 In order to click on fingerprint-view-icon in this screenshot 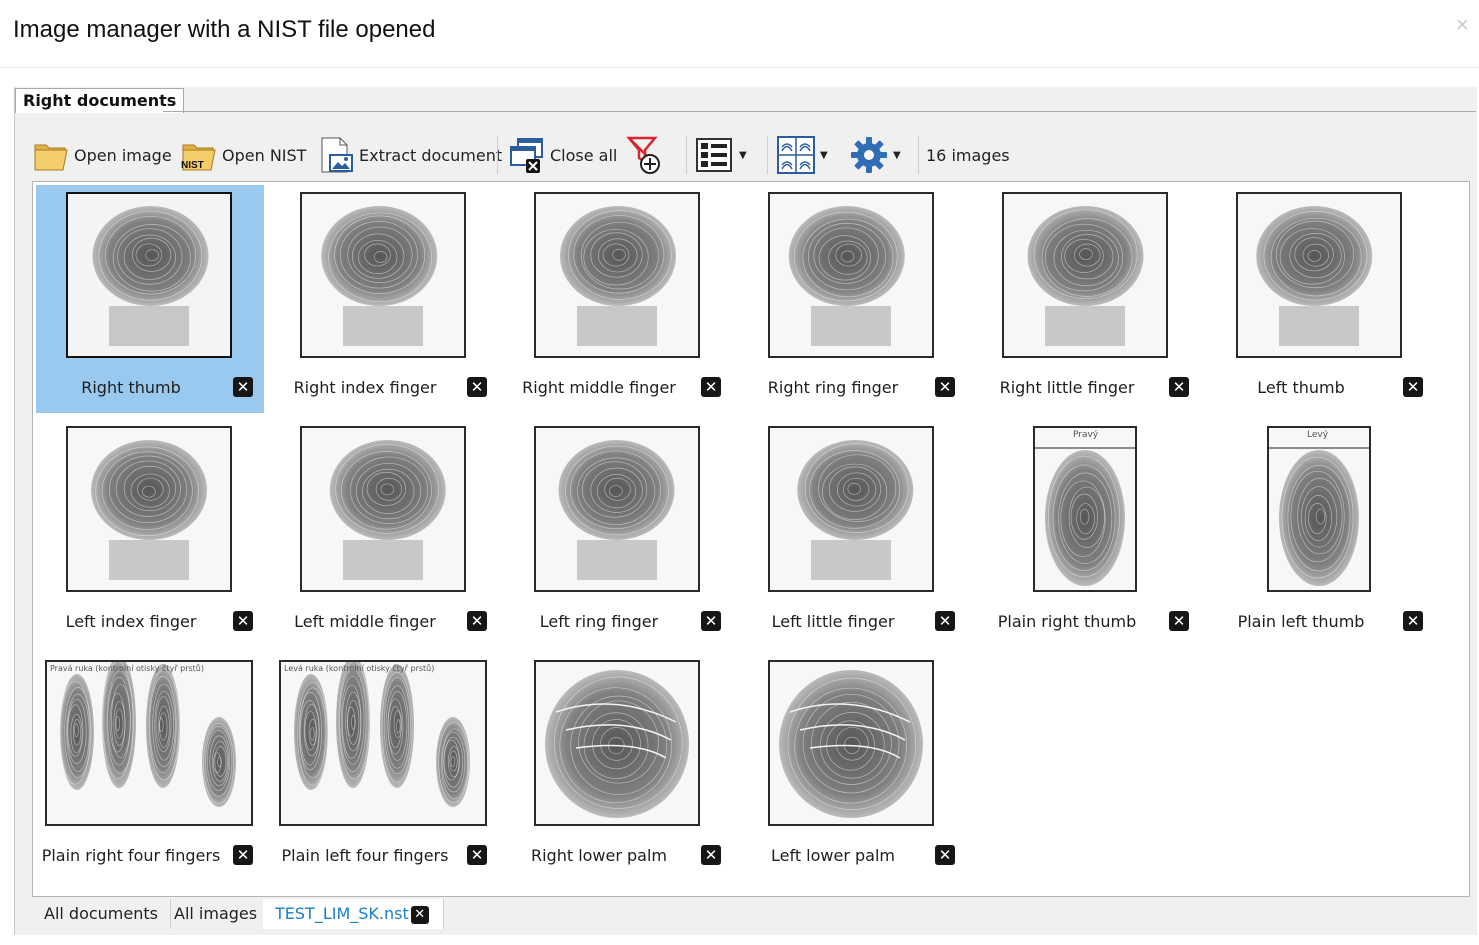, I will do `click(796, 155)`.